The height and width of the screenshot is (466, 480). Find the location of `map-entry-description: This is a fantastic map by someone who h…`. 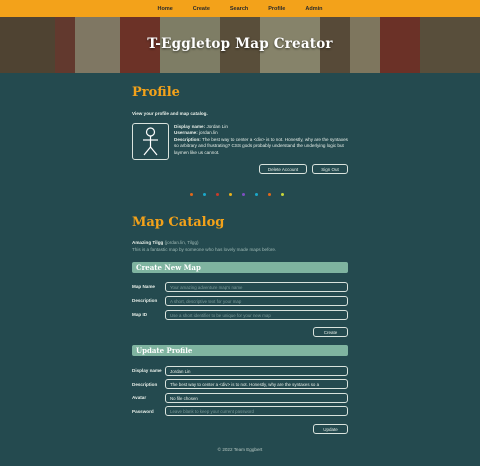

map-entry-description: This is a fantastic map by someone who h… is located at coordinates (204, 249).